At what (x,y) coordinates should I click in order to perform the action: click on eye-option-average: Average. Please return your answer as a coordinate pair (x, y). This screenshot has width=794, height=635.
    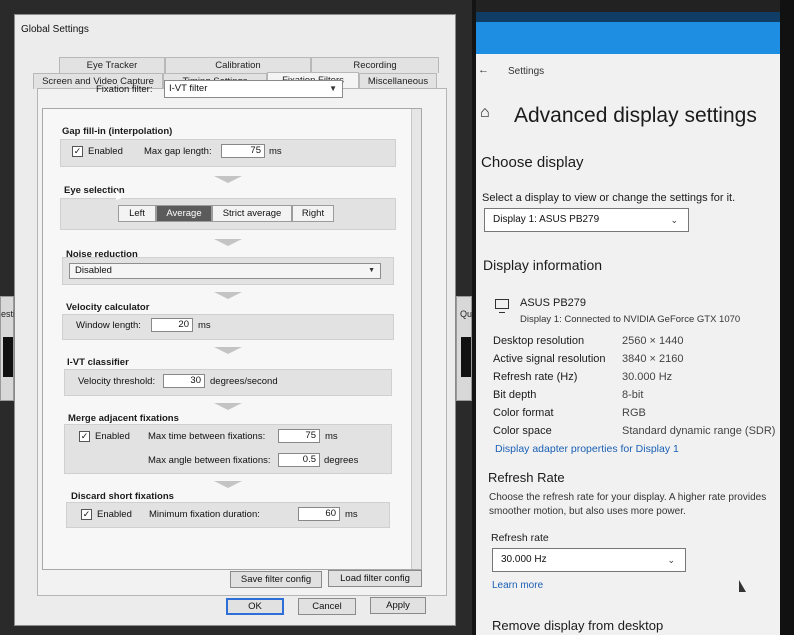
    Looking at the image, I should click on (184, 213).